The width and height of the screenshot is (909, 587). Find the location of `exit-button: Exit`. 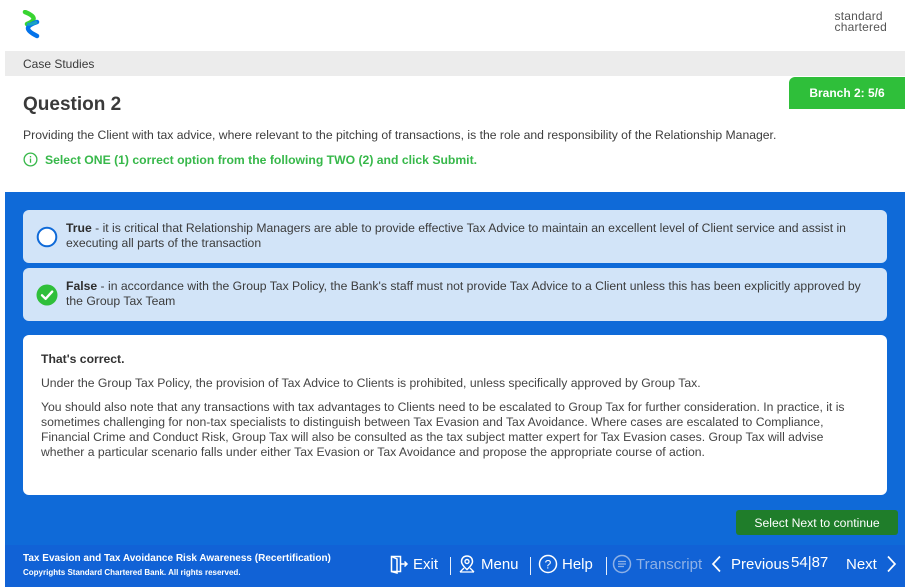

exit-button: Exit is located at coordinates (413, 564).